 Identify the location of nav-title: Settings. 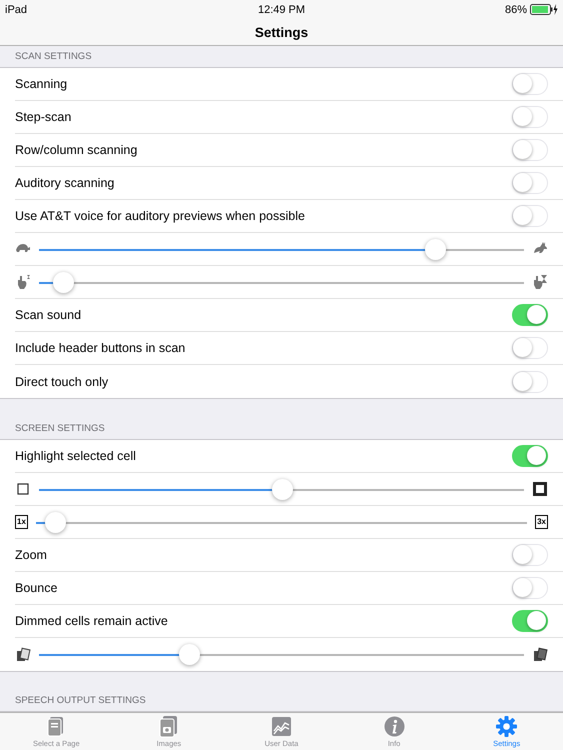
(281, 32).